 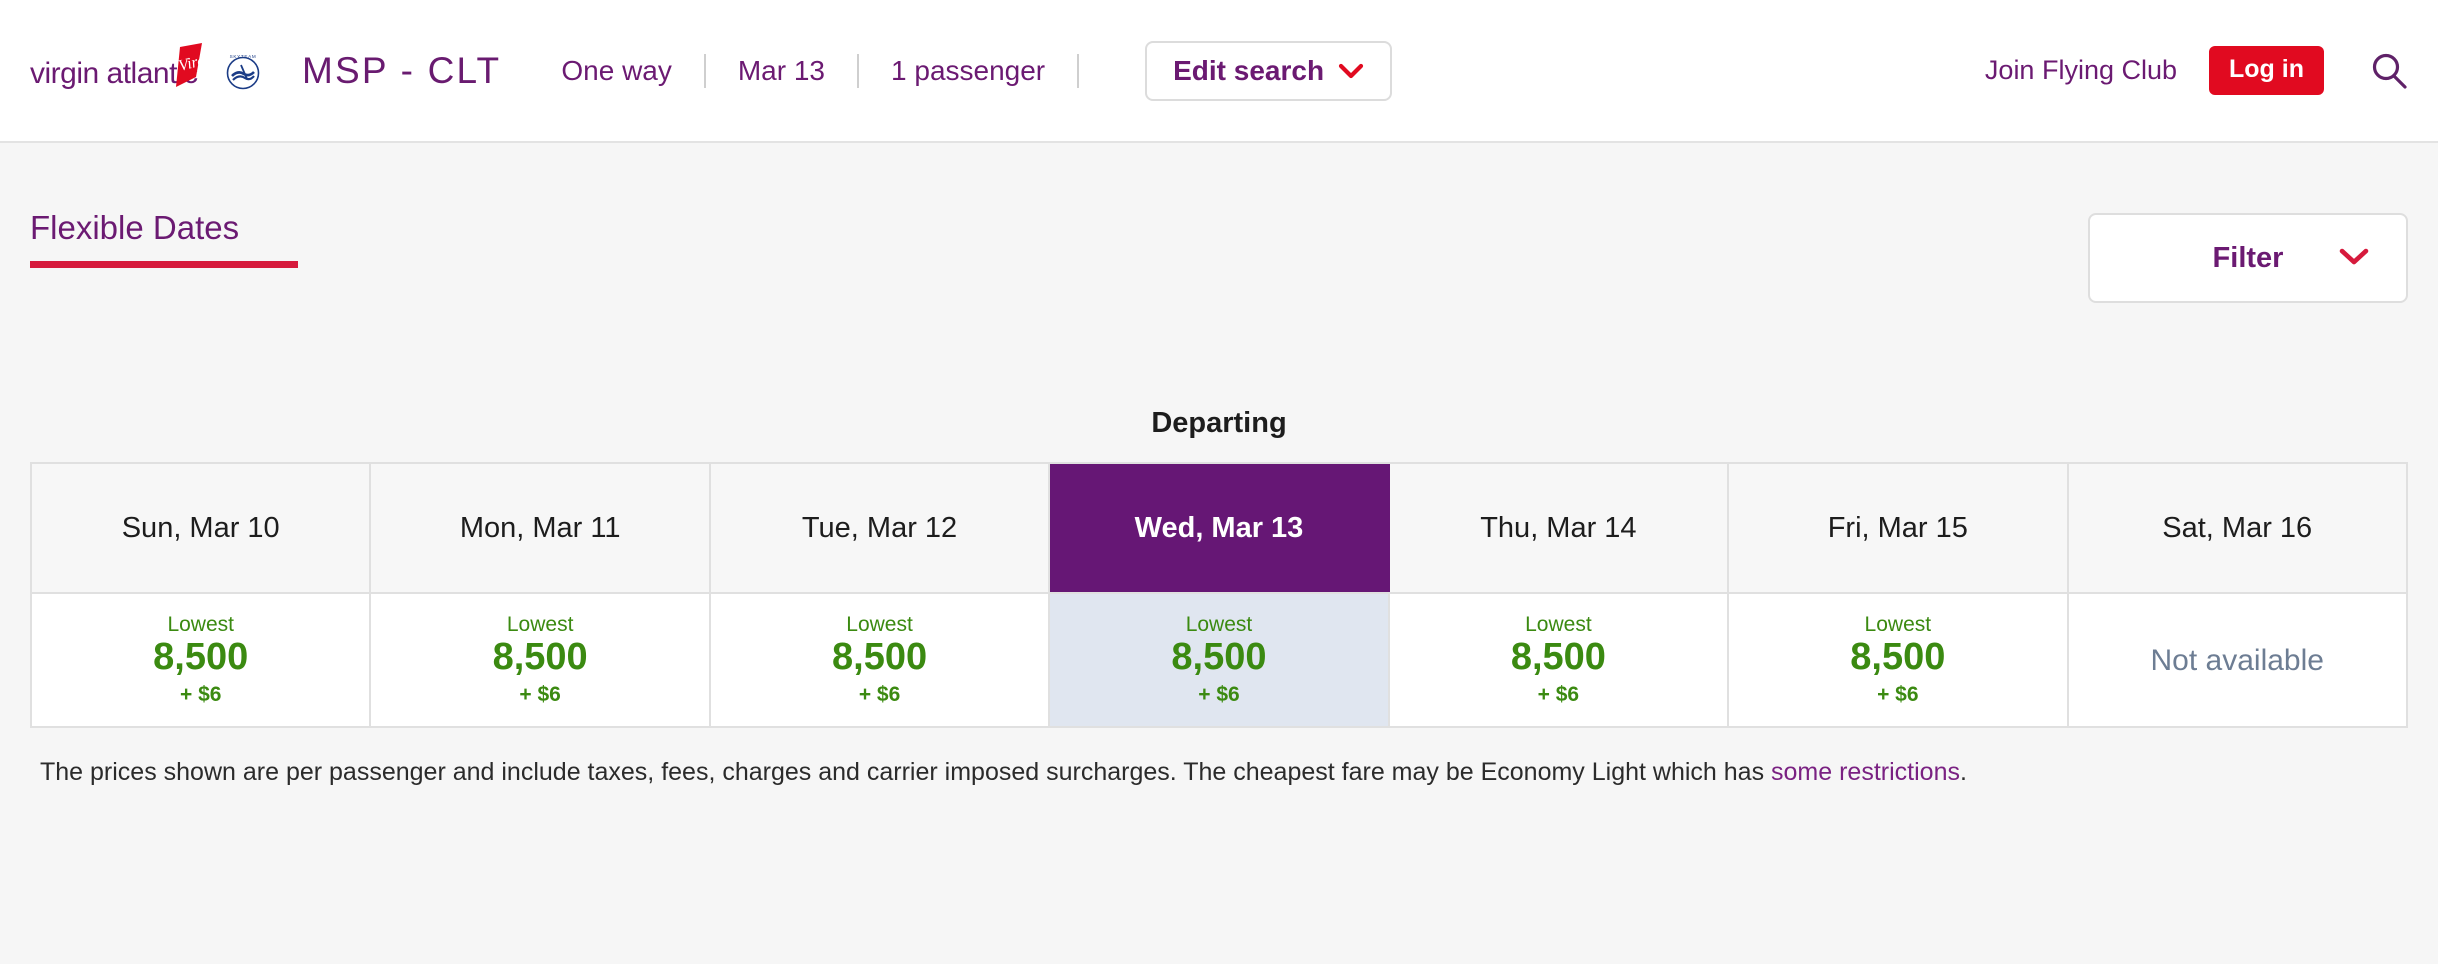 I want to click on tab-flexible-dates-label: Flexible Dates, so click(x=135, y=227).